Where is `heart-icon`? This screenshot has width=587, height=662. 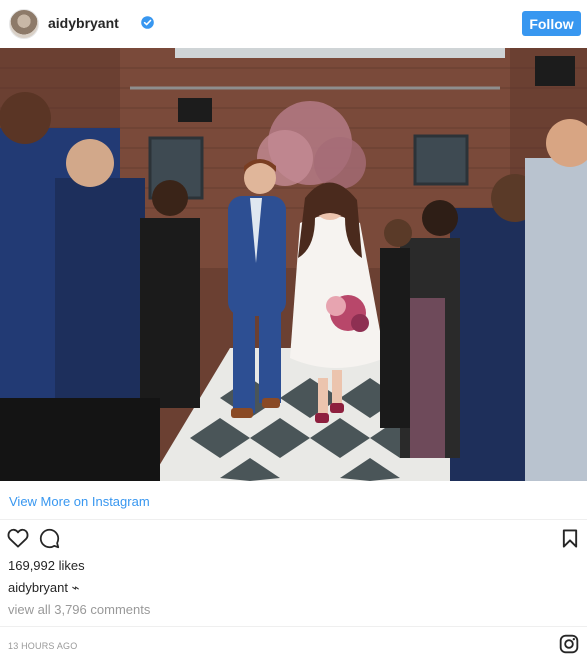
heart-icon is located at coordinates (18, 538).